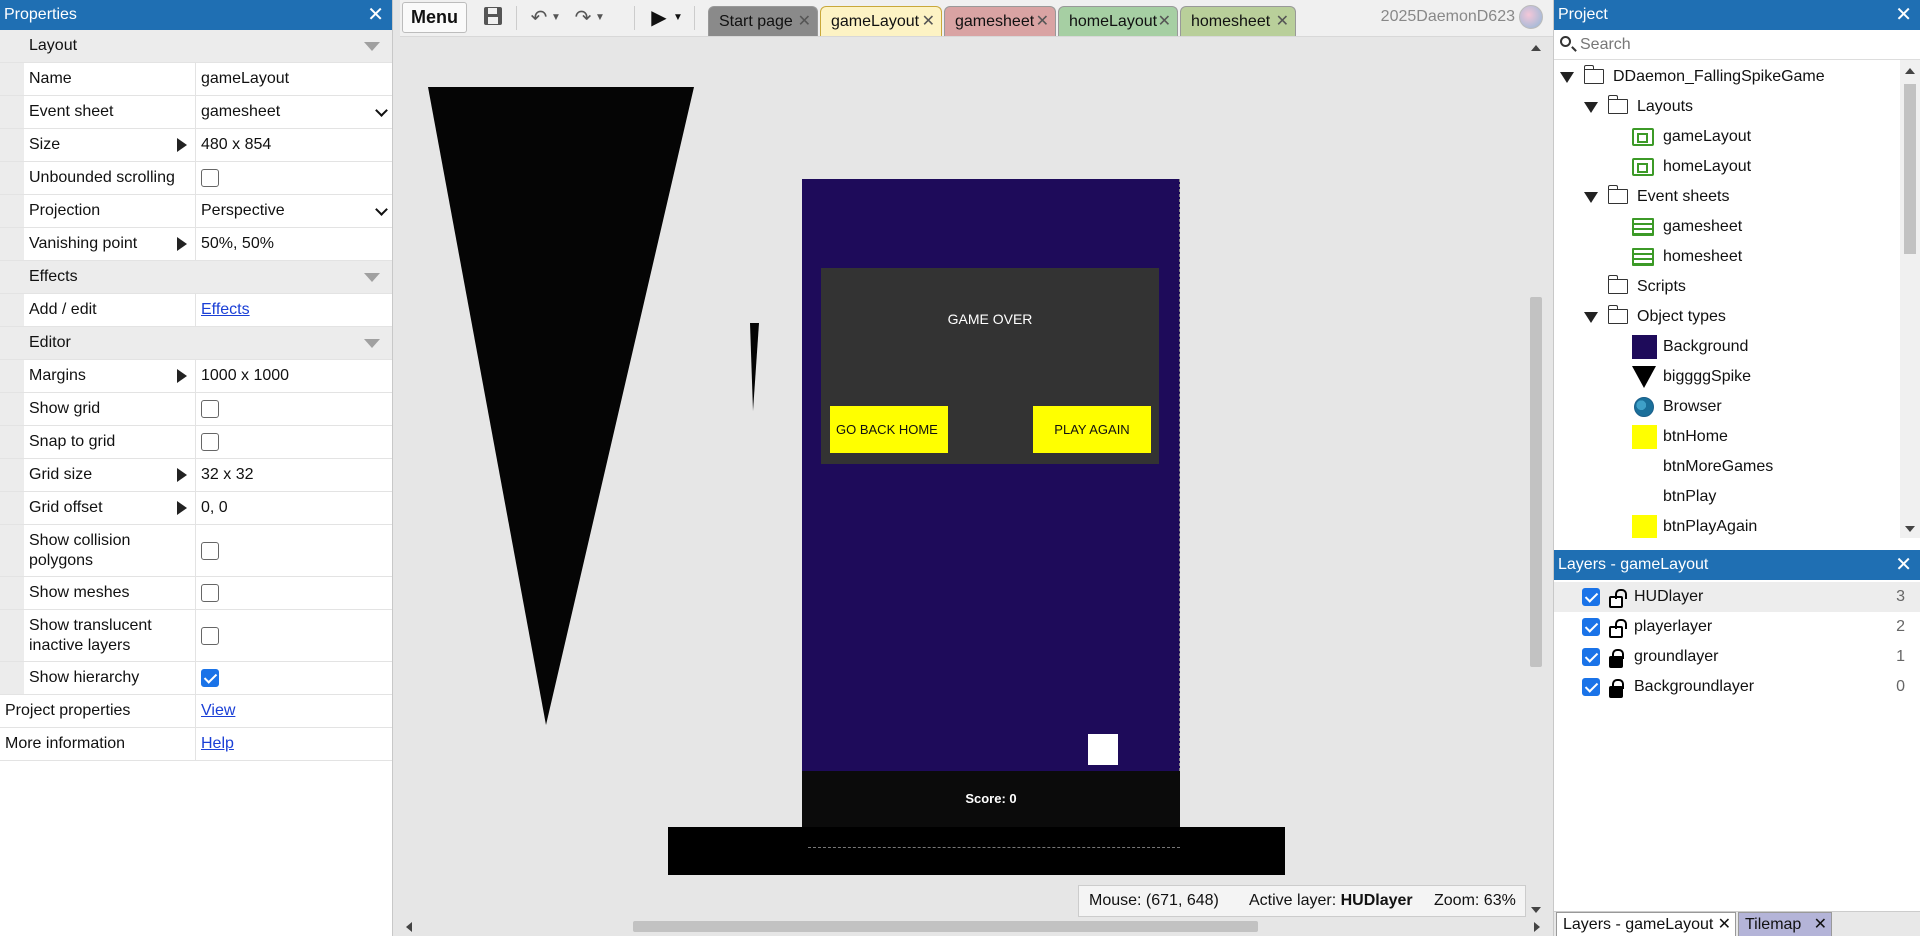 This screenshot has height=936, width=1920. Describe the element at coordinates (1724, 167) in the screenshot. I see `tree-item-homelayout: homeLayout` at that location.